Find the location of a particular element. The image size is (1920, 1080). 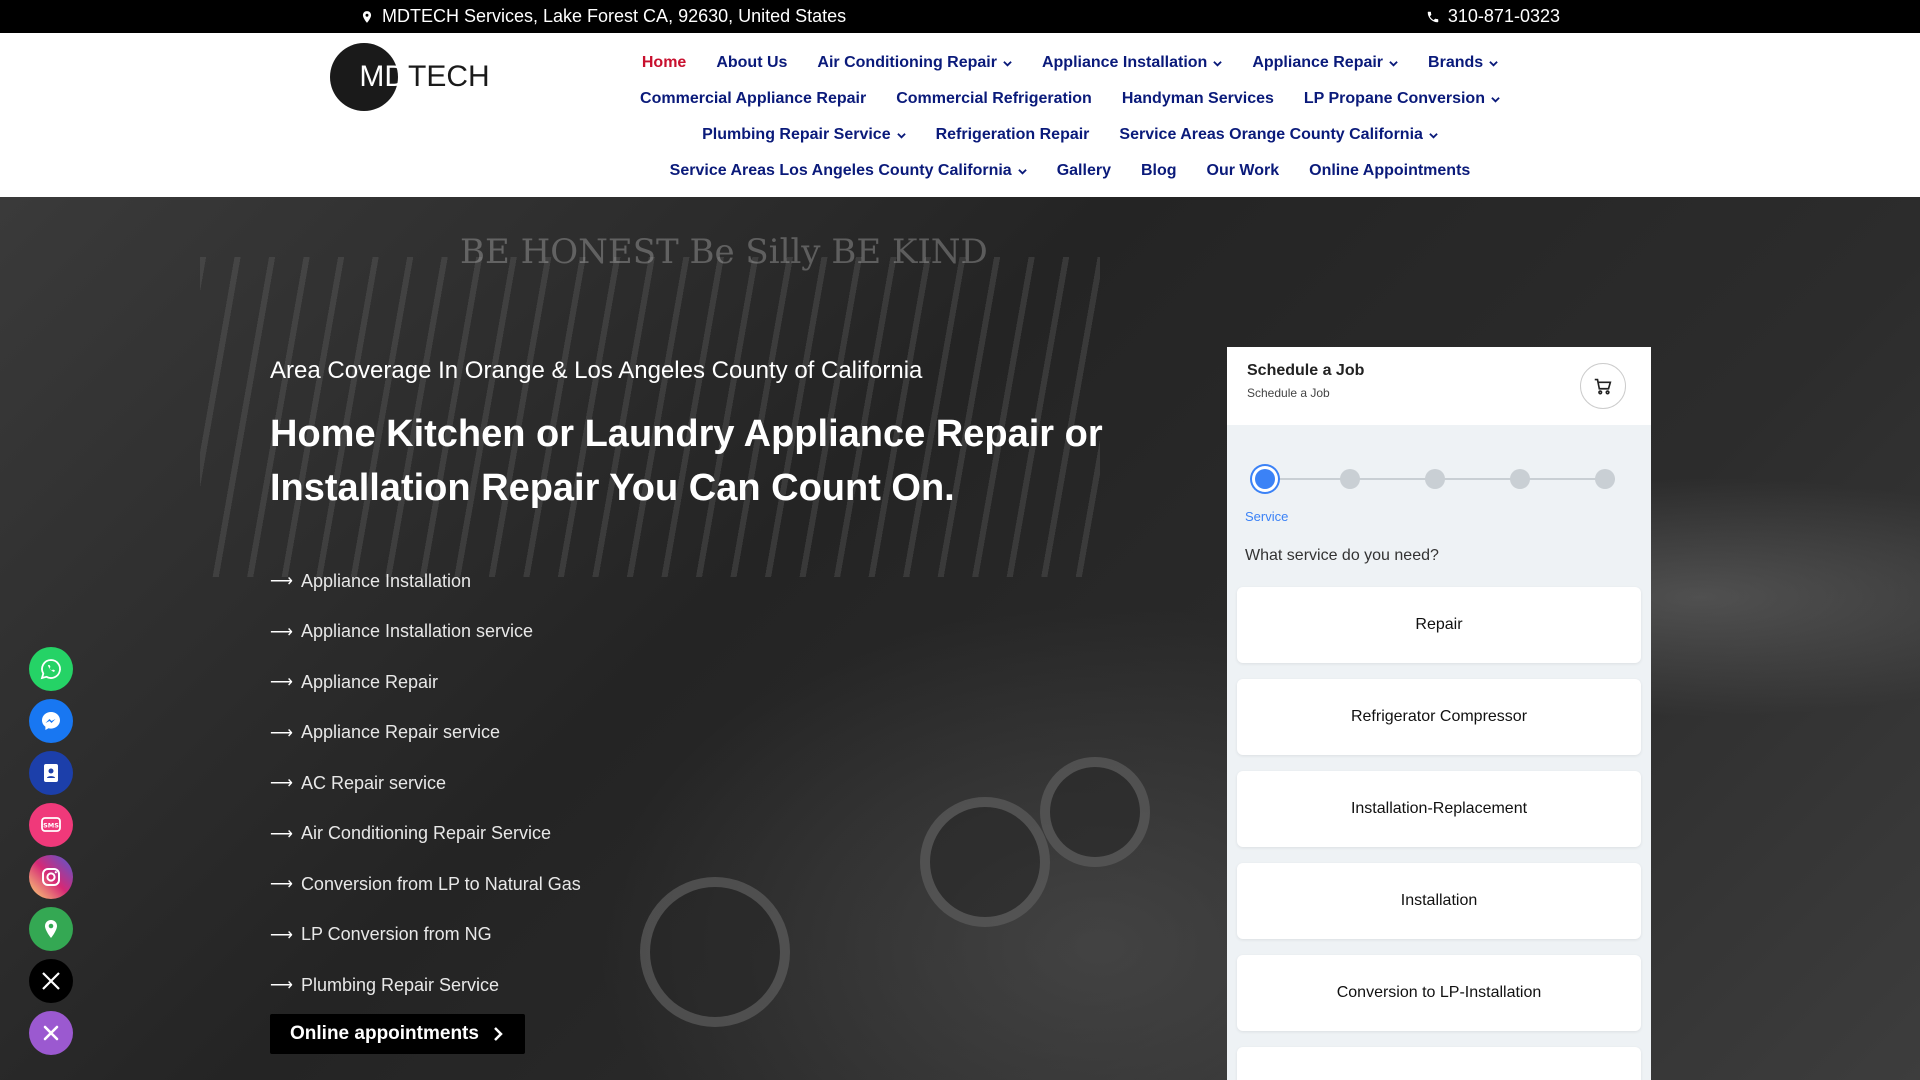

nav-item-commercial-appliance-repair: Commercial Appliance Repair is located at coordinates (753, 99).